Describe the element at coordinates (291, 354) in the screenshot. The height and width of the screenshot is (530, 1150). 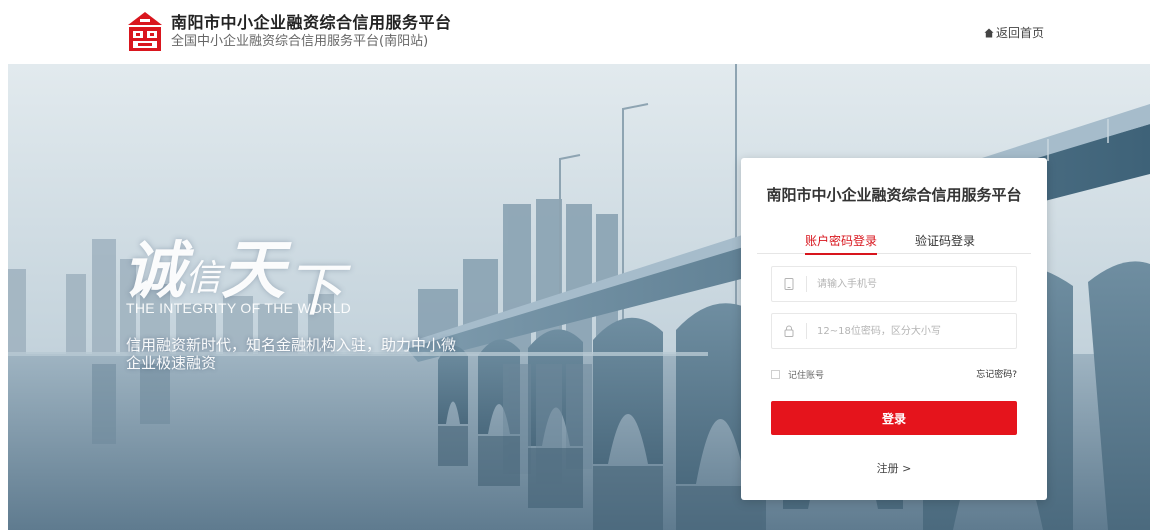
I see `slogan-description: 信用融资新时代，知名金融机构入驻，助力中小微企业极速融资` at that location.